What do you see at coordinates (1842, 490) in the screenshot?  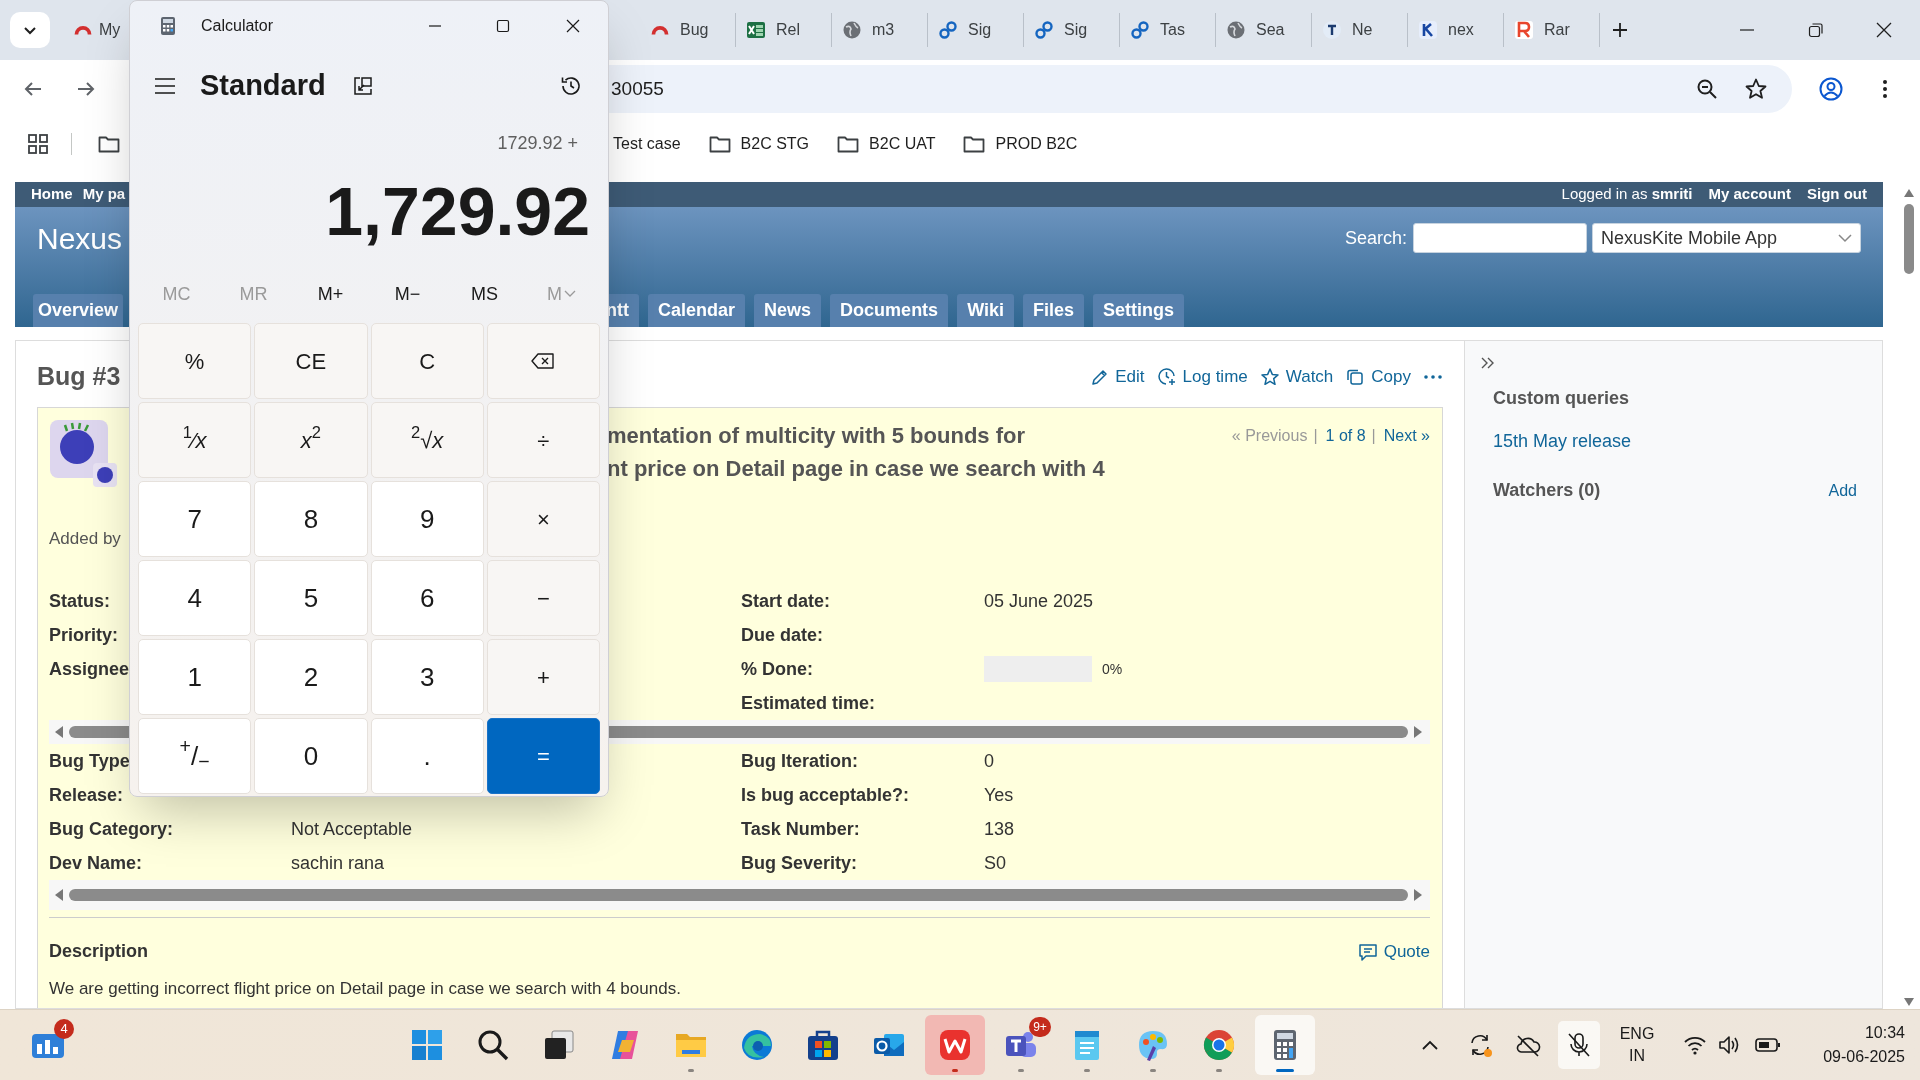 I see `add-watcher-link: Add` at bounding box center [1842, 490].